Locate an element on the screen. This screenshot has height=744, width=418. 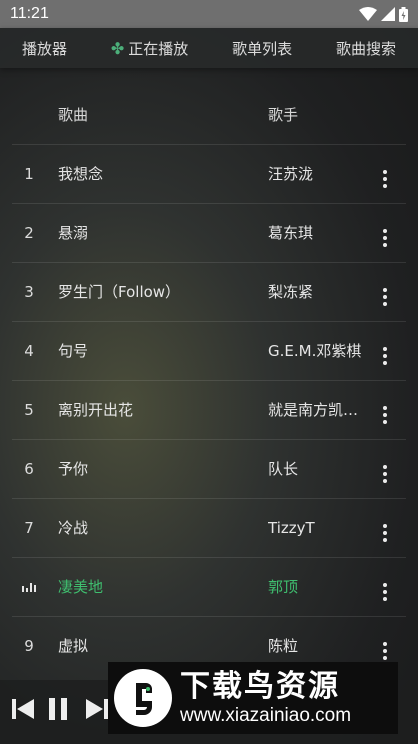
signal-icon is located at coordinates (388, 14).